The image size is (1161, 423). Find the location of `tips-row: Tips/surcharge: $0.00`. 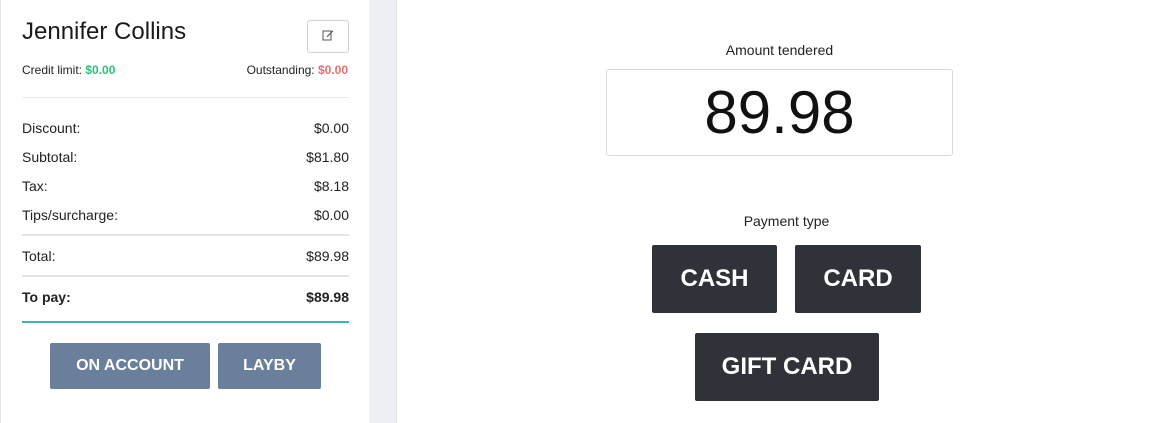

tips-row: Tips/surcharge: $0.00 is located at coordinates (185, 215).